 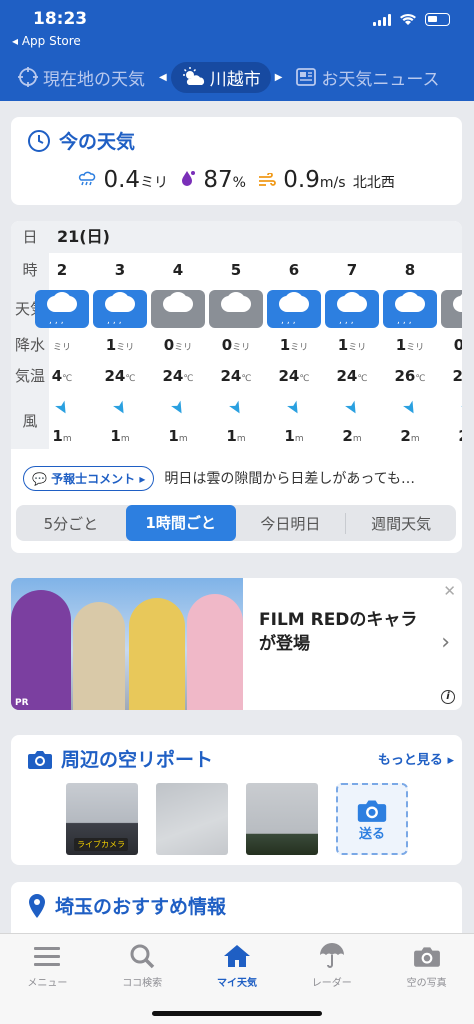 What do you see at coordinates (437, 19) in the screenshot?
I see `battery-icon` at bounding box center [437, 19].